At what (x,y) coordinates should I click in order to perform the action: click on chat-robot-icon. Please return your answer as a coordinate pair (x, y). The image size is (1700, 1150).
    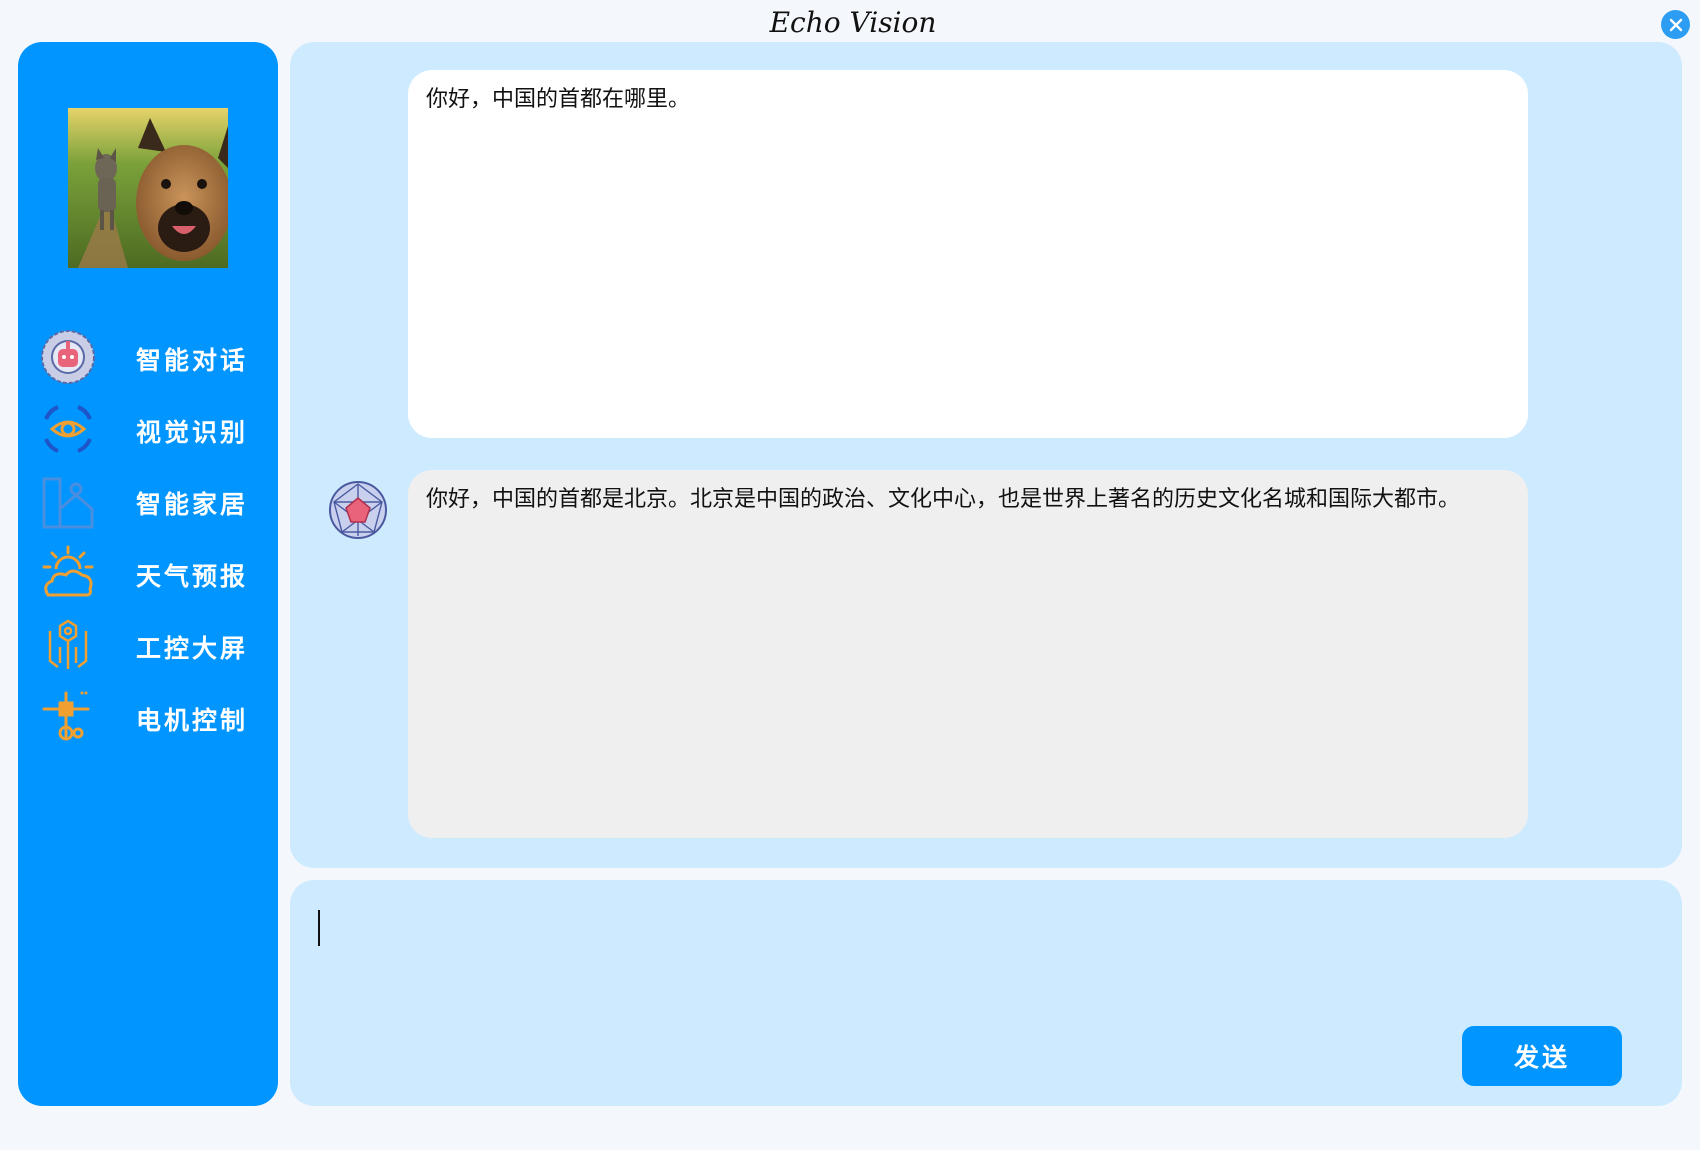
    Looking at the image, I should click on (68, 357).